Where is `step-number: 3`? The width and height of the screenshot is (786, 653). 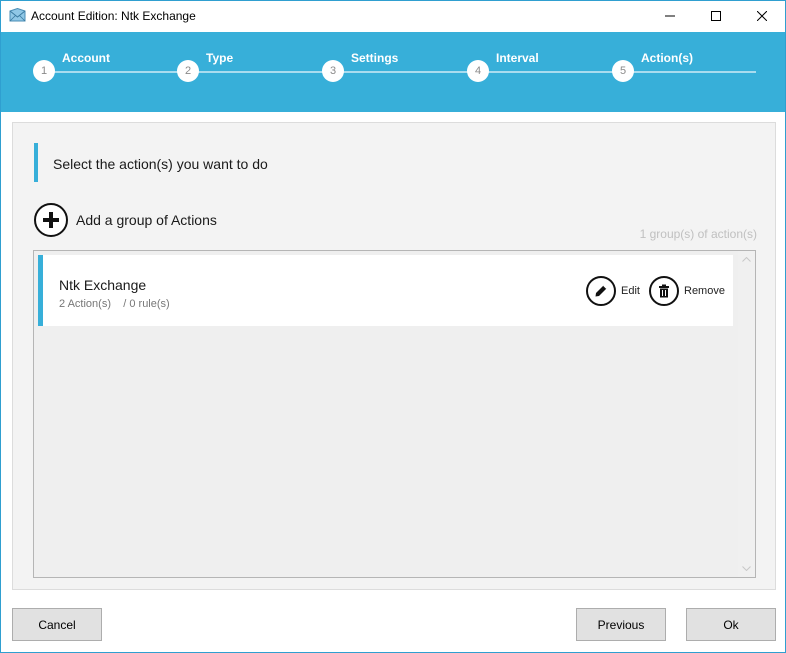
step-number: 3 is located at coordinates (333, 71).